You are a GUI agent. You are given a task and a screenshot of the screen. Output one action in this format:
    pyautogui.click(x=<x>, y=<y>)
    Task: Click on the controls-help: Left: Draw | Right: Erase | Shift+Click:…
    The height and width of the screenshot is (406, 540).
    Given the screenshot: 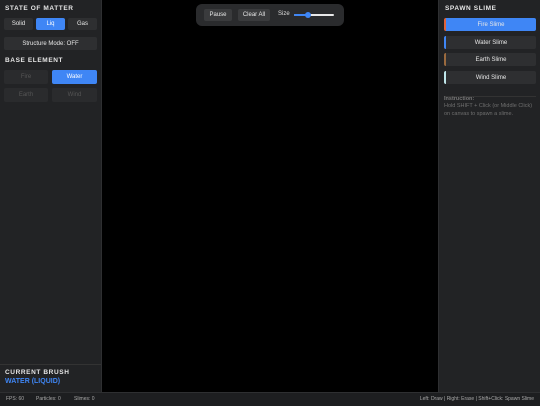 What is the action you would take?
    pyautogui.click(x=476, y=399)
    